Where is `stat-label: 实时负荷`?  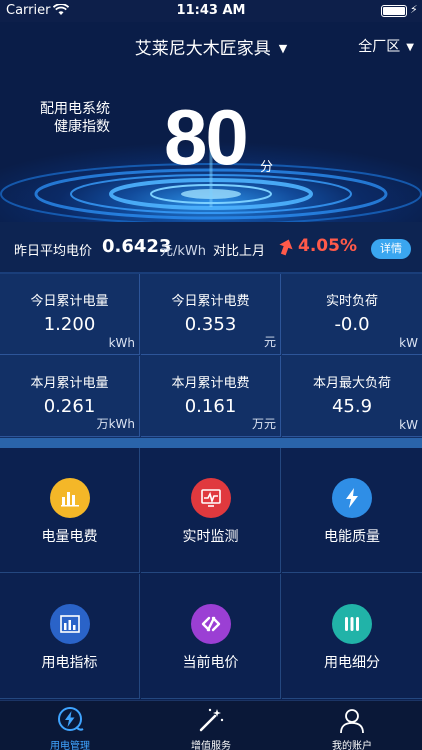
stat-label: 实时负荷 is located at coordinates (351, 301).